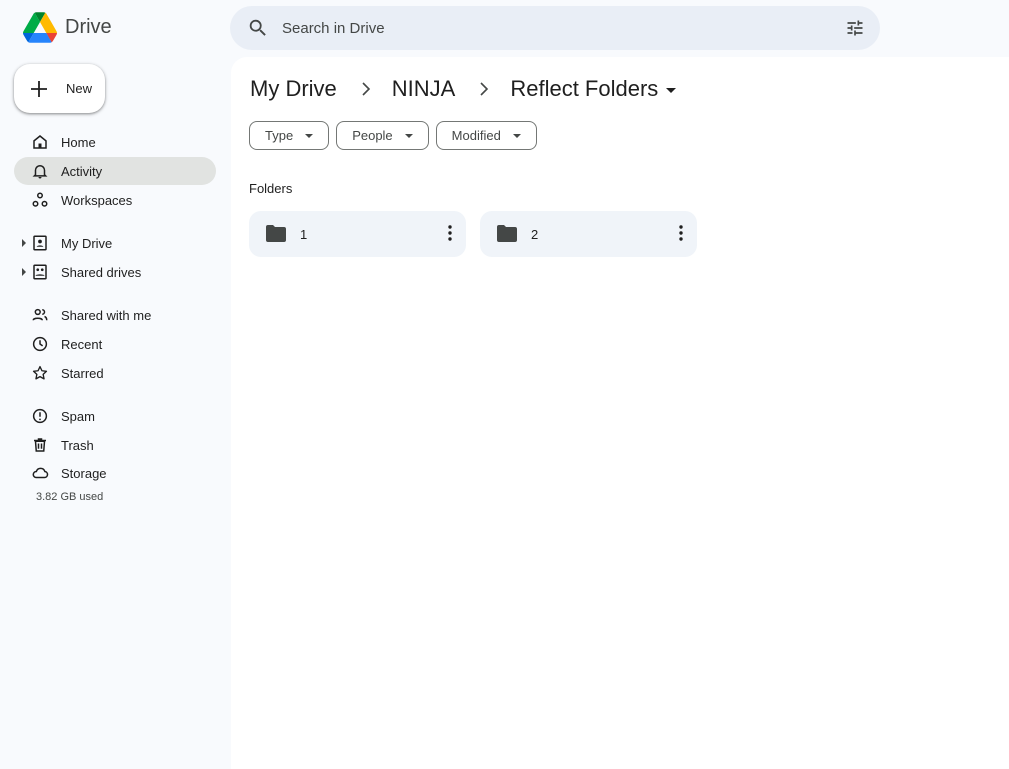 Image resolution: width=1009 pixels, height=769 pixels. Describe the element at coordinates (97, 200) in the screenshot. I see `sidebar-item-label: Workspaces` at that location.